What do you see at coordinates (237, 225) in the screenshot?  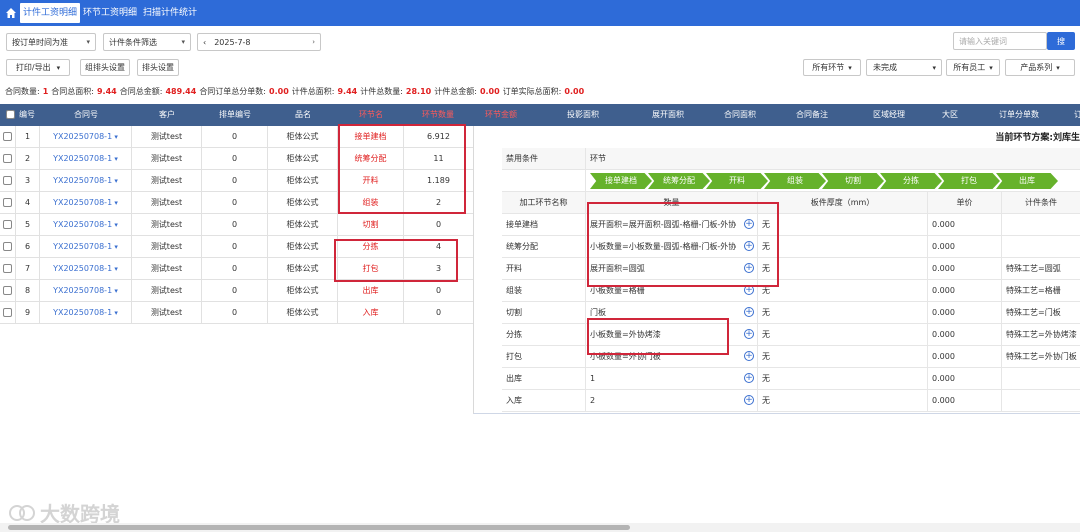 I see `table-row: 5 YX20250708-1 ▾ 测试test 0 柜体公式 切割 0` at bounding box center [237, 225].